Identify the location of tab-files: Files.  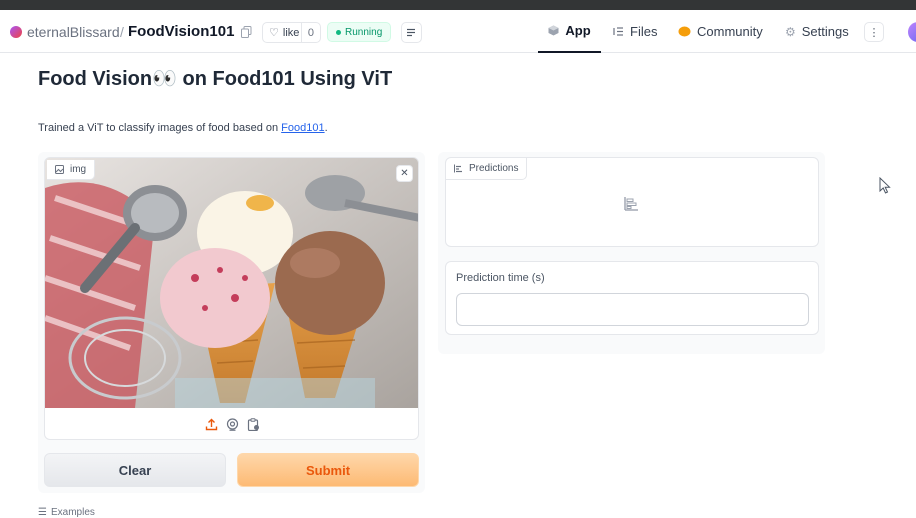
(635, 31).